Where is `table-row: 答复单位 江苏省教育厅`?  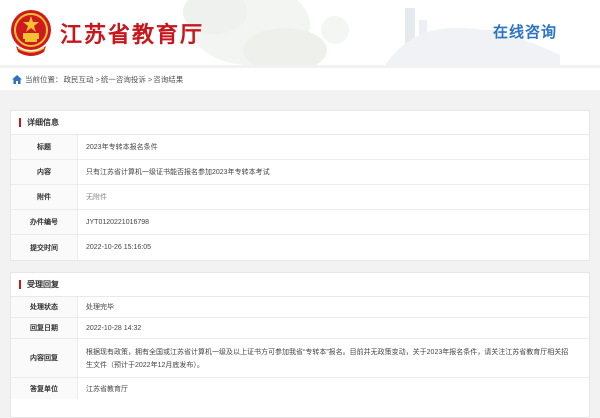
table-row: 答复单位 江苏省教育厅 is located at coordinates (300, 388).